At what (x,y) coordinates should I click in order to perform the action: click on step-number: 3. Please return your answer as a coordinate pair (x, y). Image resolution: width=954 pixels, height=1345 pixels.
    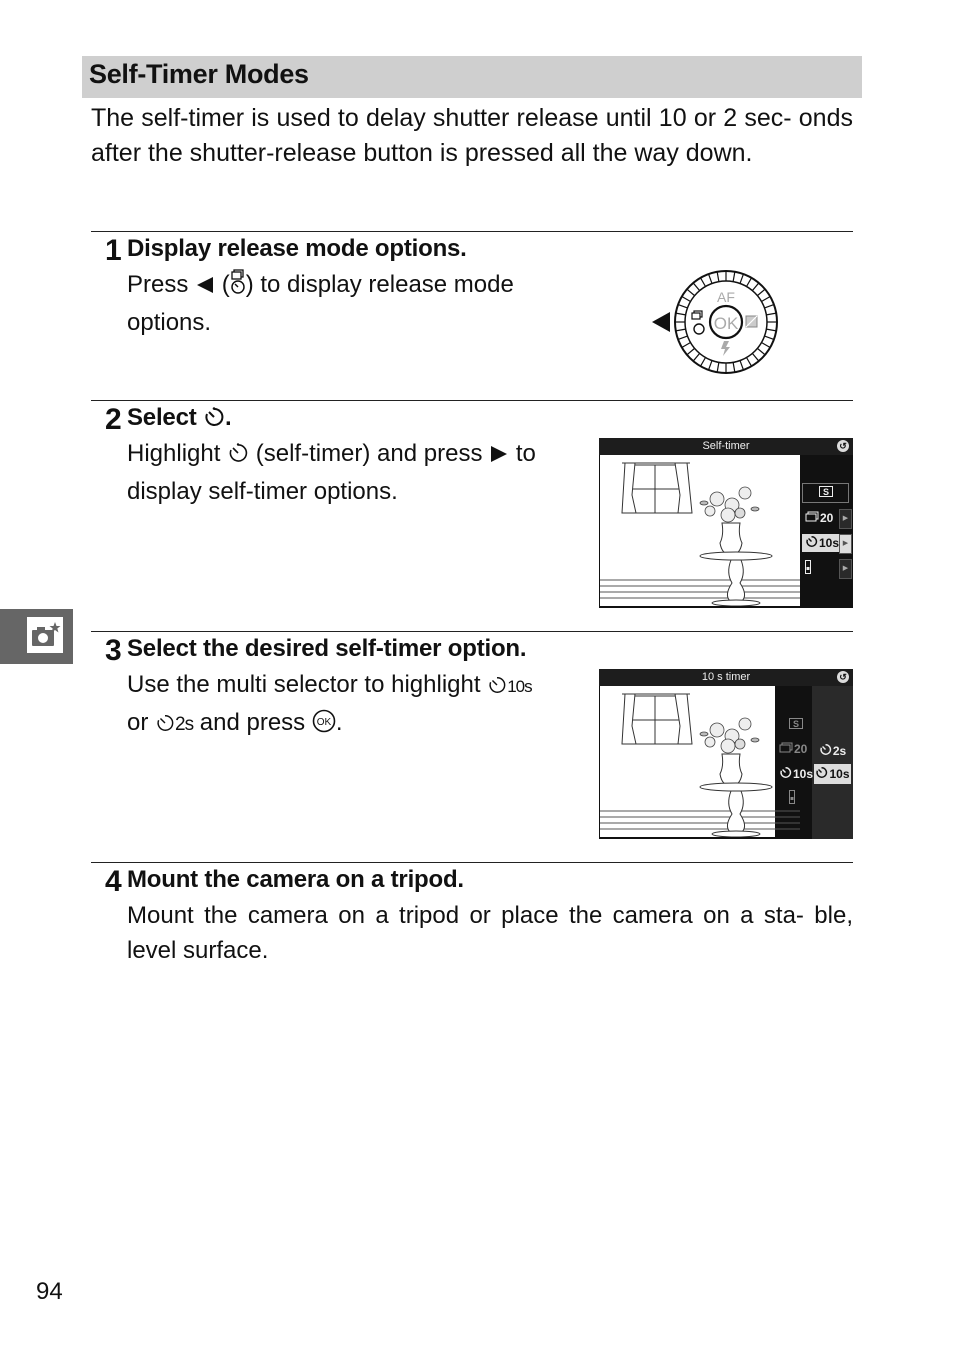
    Looking at the image, I should click on (113, 650).